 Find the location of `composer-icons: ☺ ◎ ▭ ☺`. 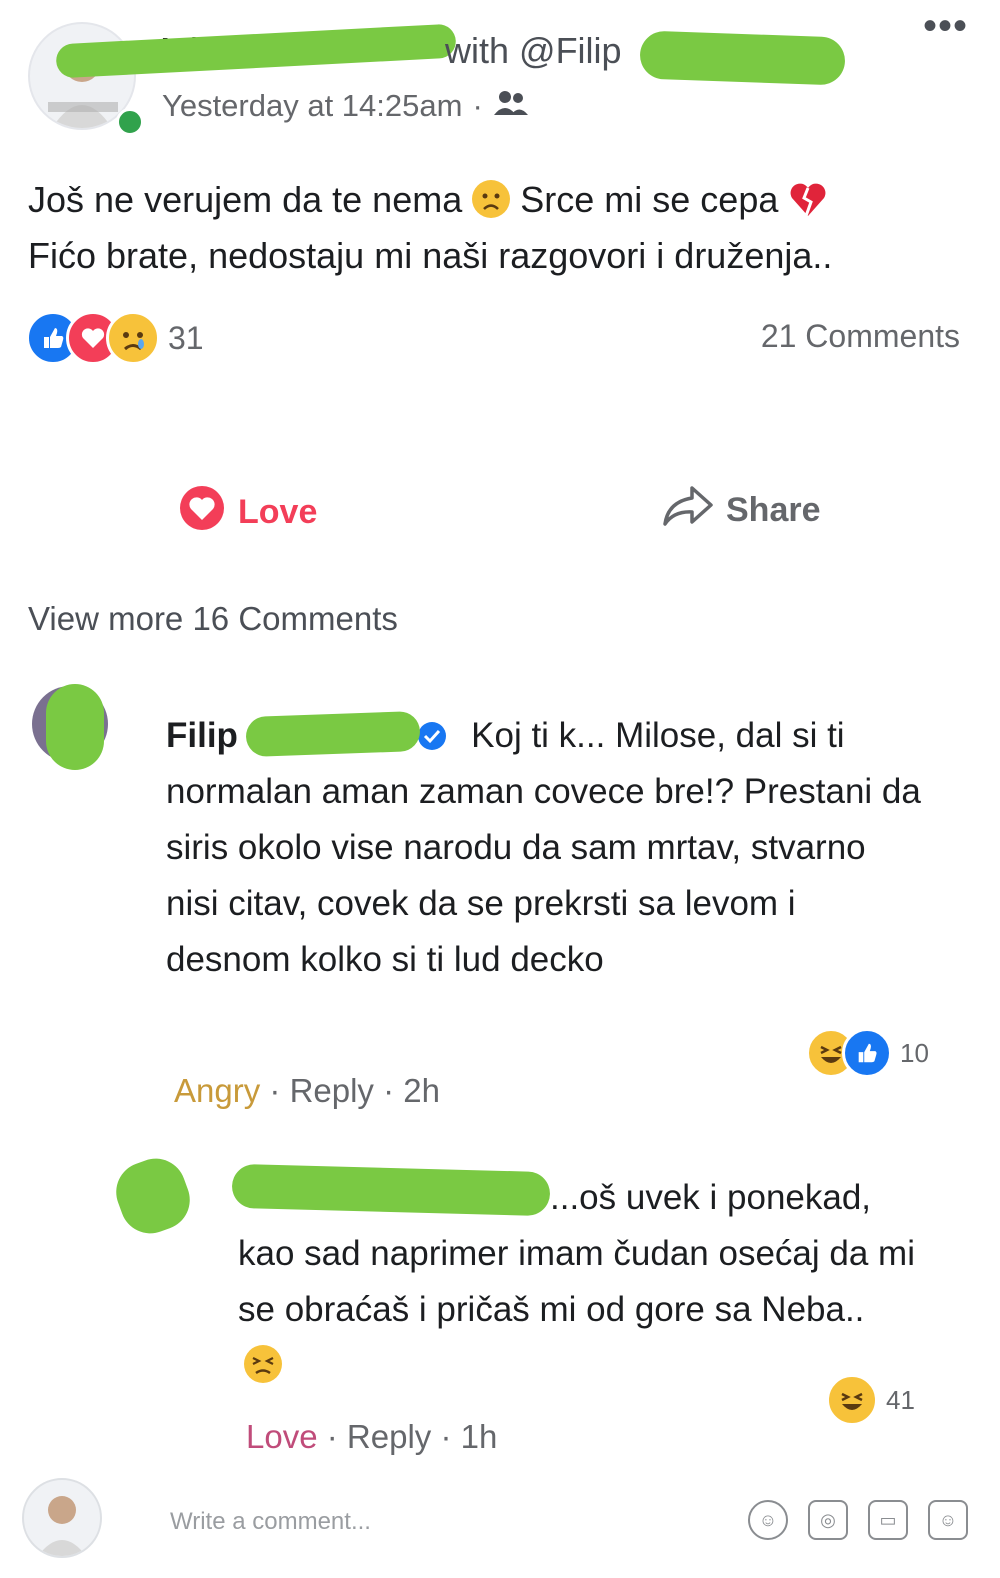

composer-icons: ☺ ◎ ▭ ☺ is located at coordinates (858, 1520).